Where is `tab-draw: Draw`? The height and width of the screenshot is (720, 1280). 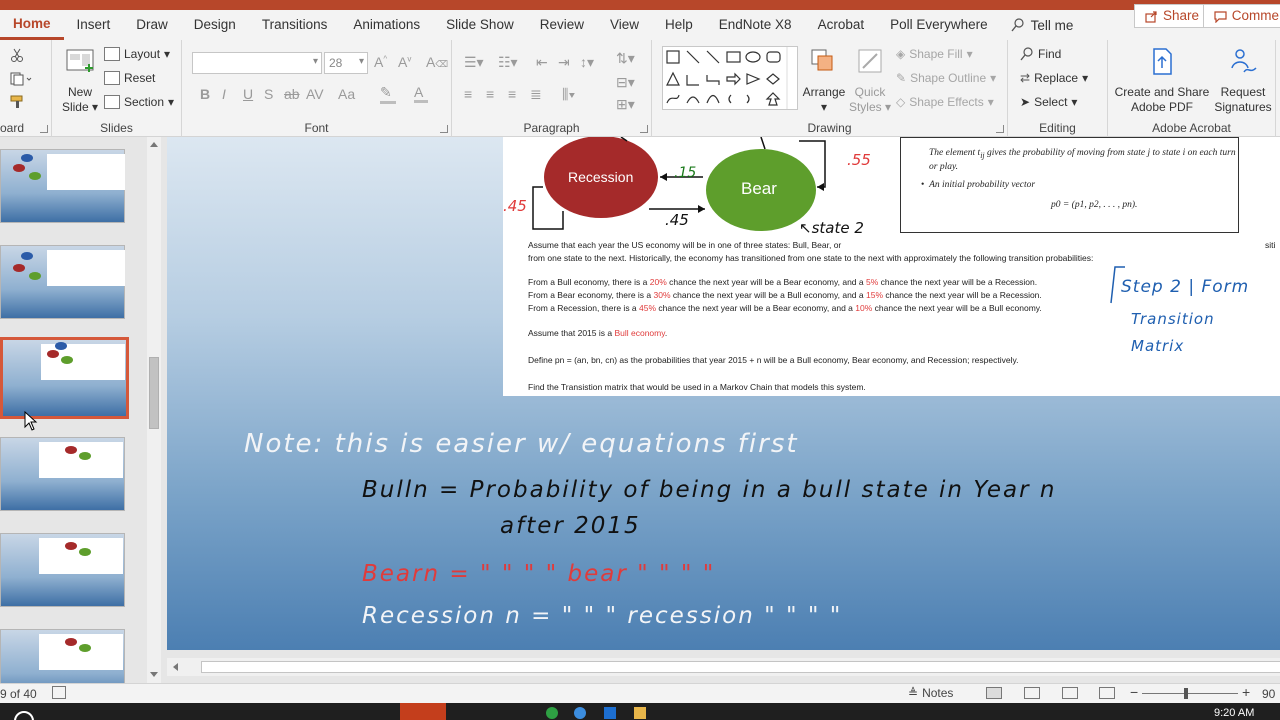
tab-draw: Draw is located at coordinates (152, 25).